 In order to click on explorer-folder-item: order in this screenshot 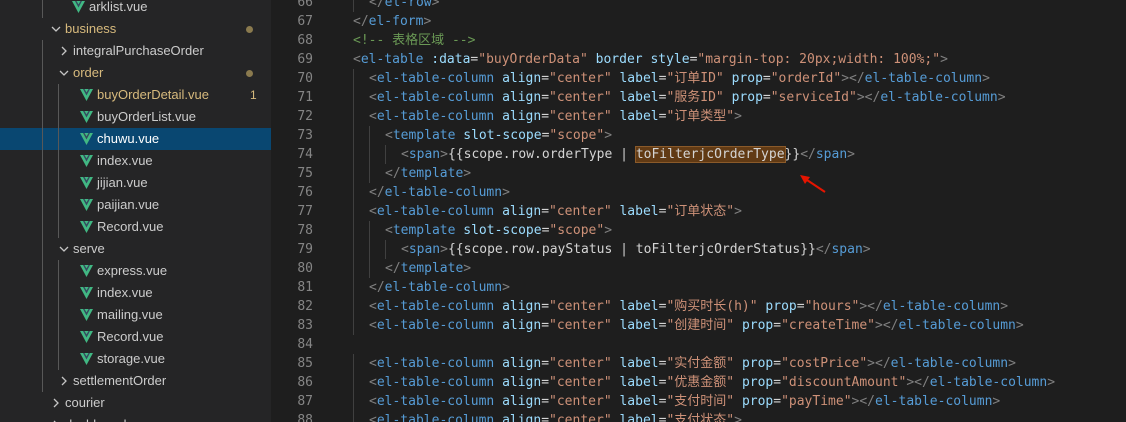, I will do `click(135, 73)`.